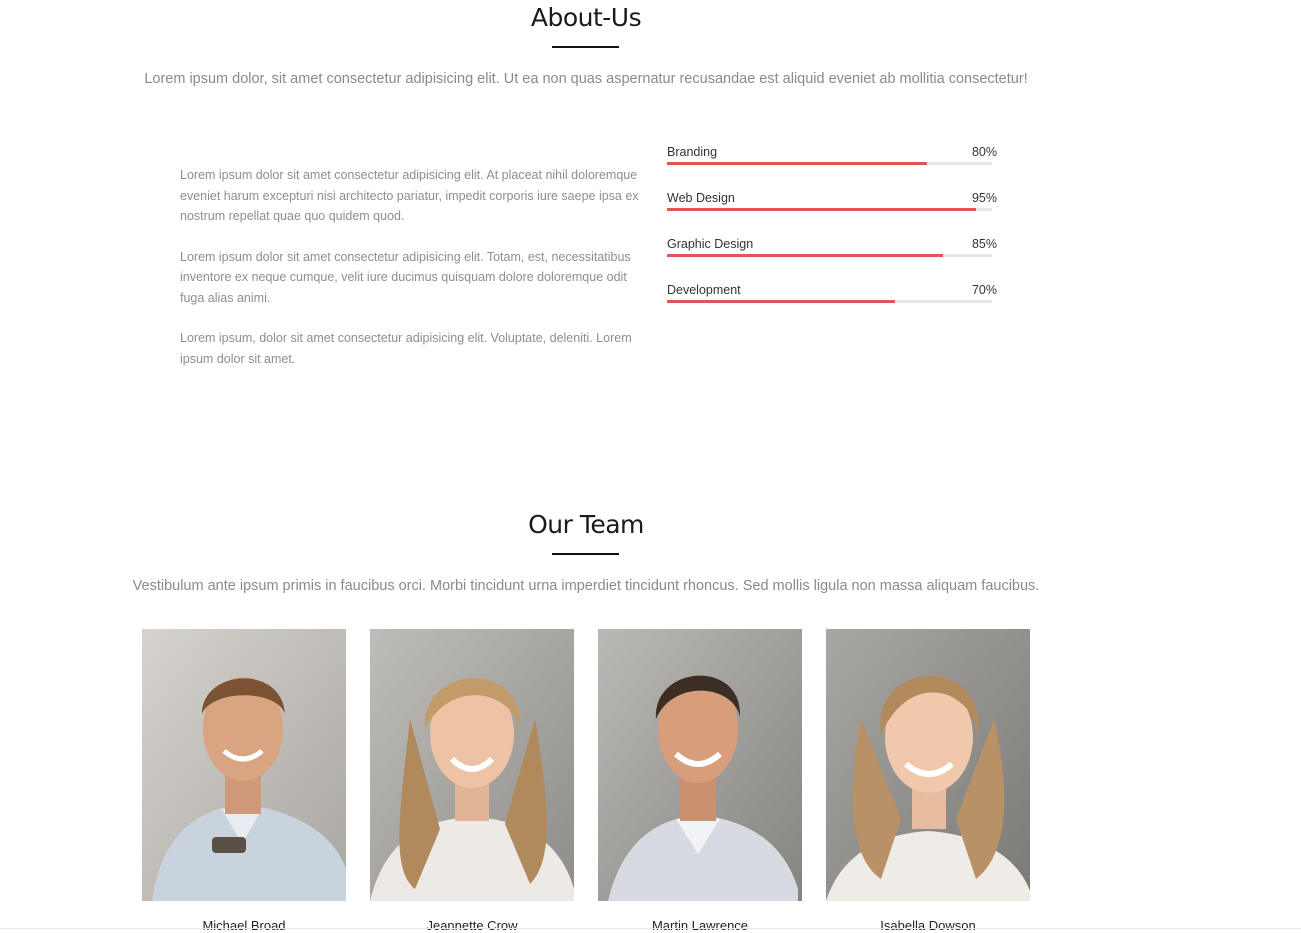  Describe the element at coordinates (244, 925) in the screenshot. I see `team-member-name: Michael Broad` at that location.